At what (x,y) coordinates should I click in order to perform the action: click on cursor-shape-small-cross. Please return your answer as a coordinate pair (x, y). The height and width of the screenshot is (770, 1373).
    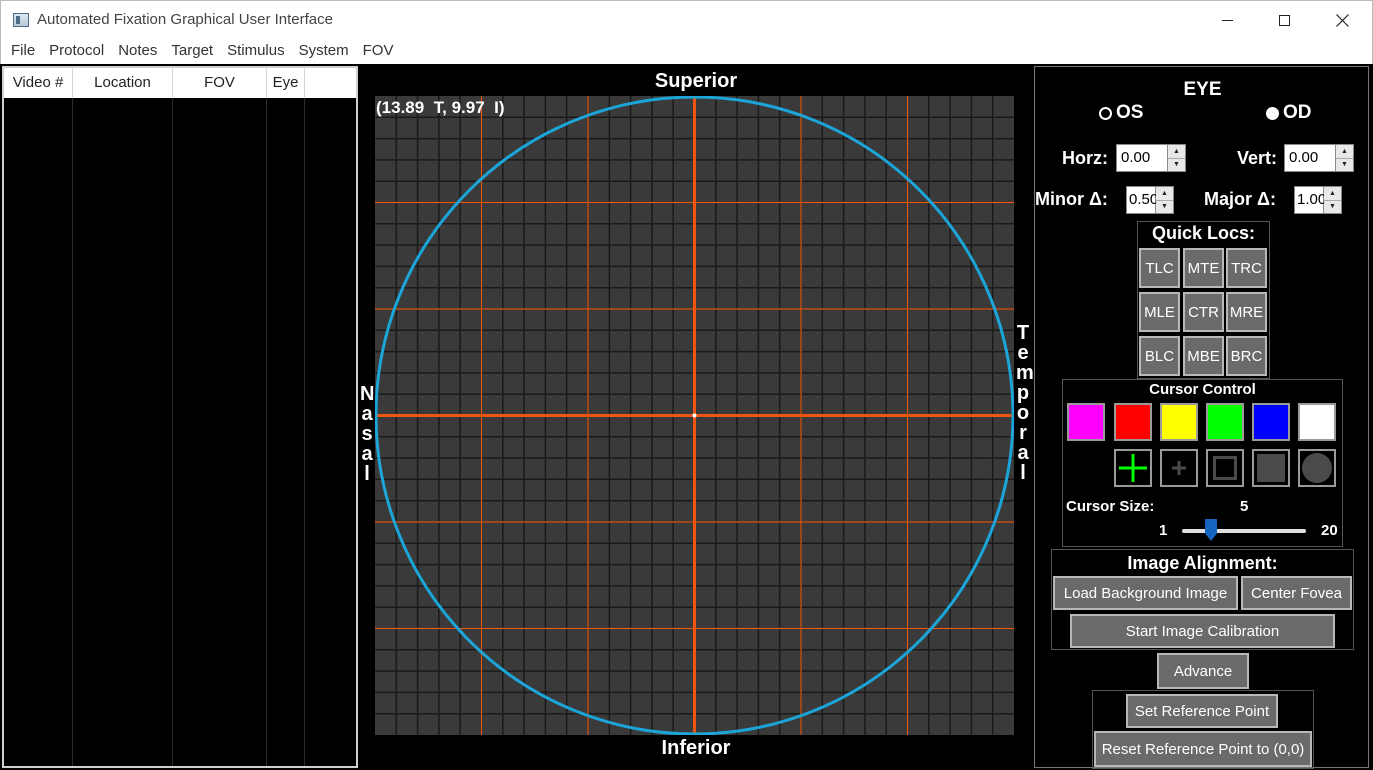
    Looking at the image, I should click on (1179, 468).